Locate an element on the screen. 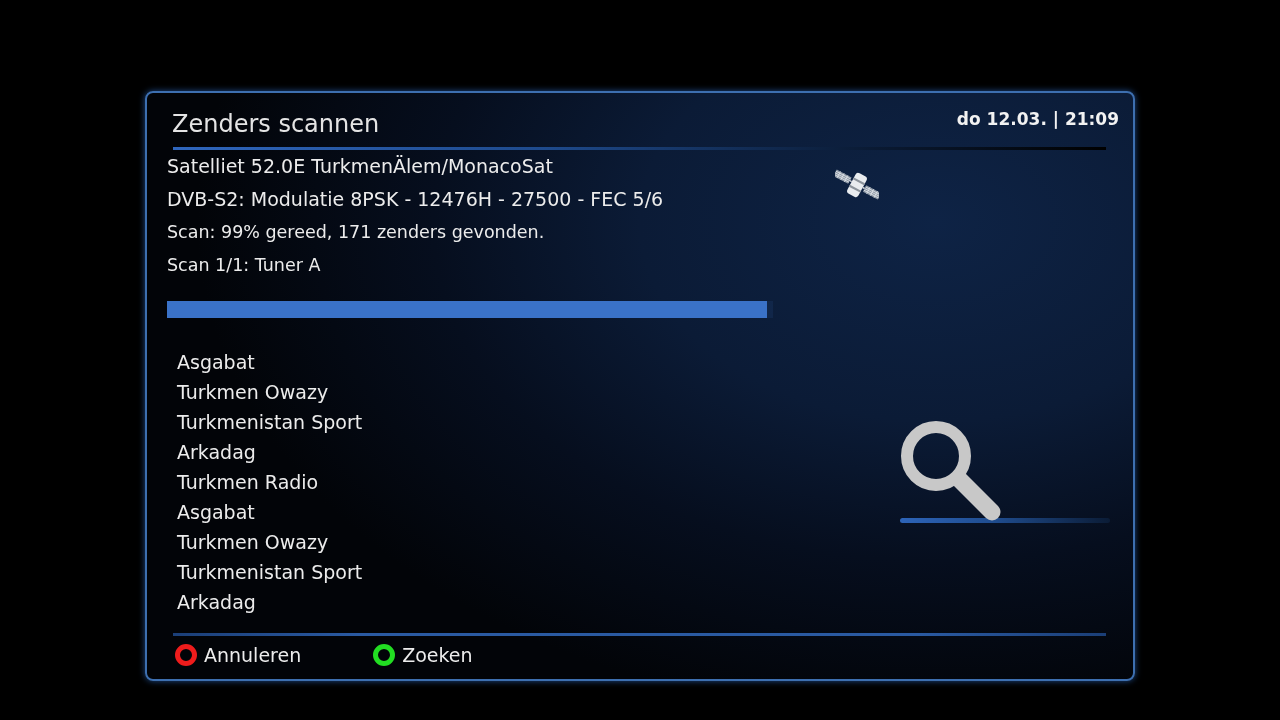 The width and height of the screenshot is (1280, 720). dialog-title: Zenders scannen is located at coordinates (276, 124).